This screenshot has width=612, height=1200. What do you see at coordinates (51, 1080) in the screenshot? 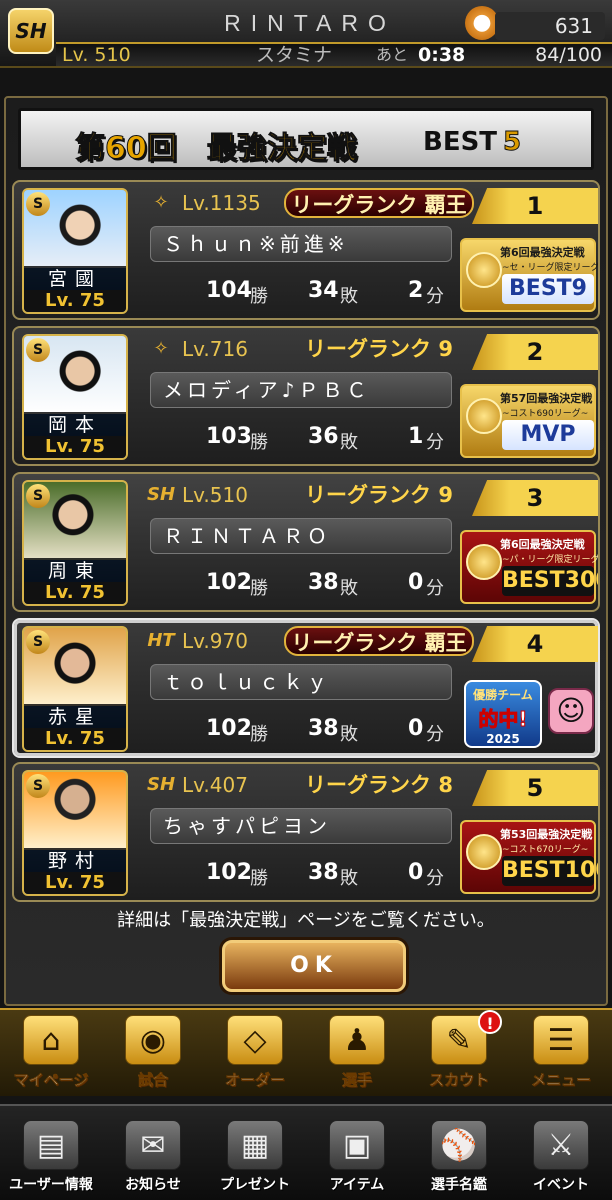
I see `menu-label: マイページ` at bounding box center [51, 1080].